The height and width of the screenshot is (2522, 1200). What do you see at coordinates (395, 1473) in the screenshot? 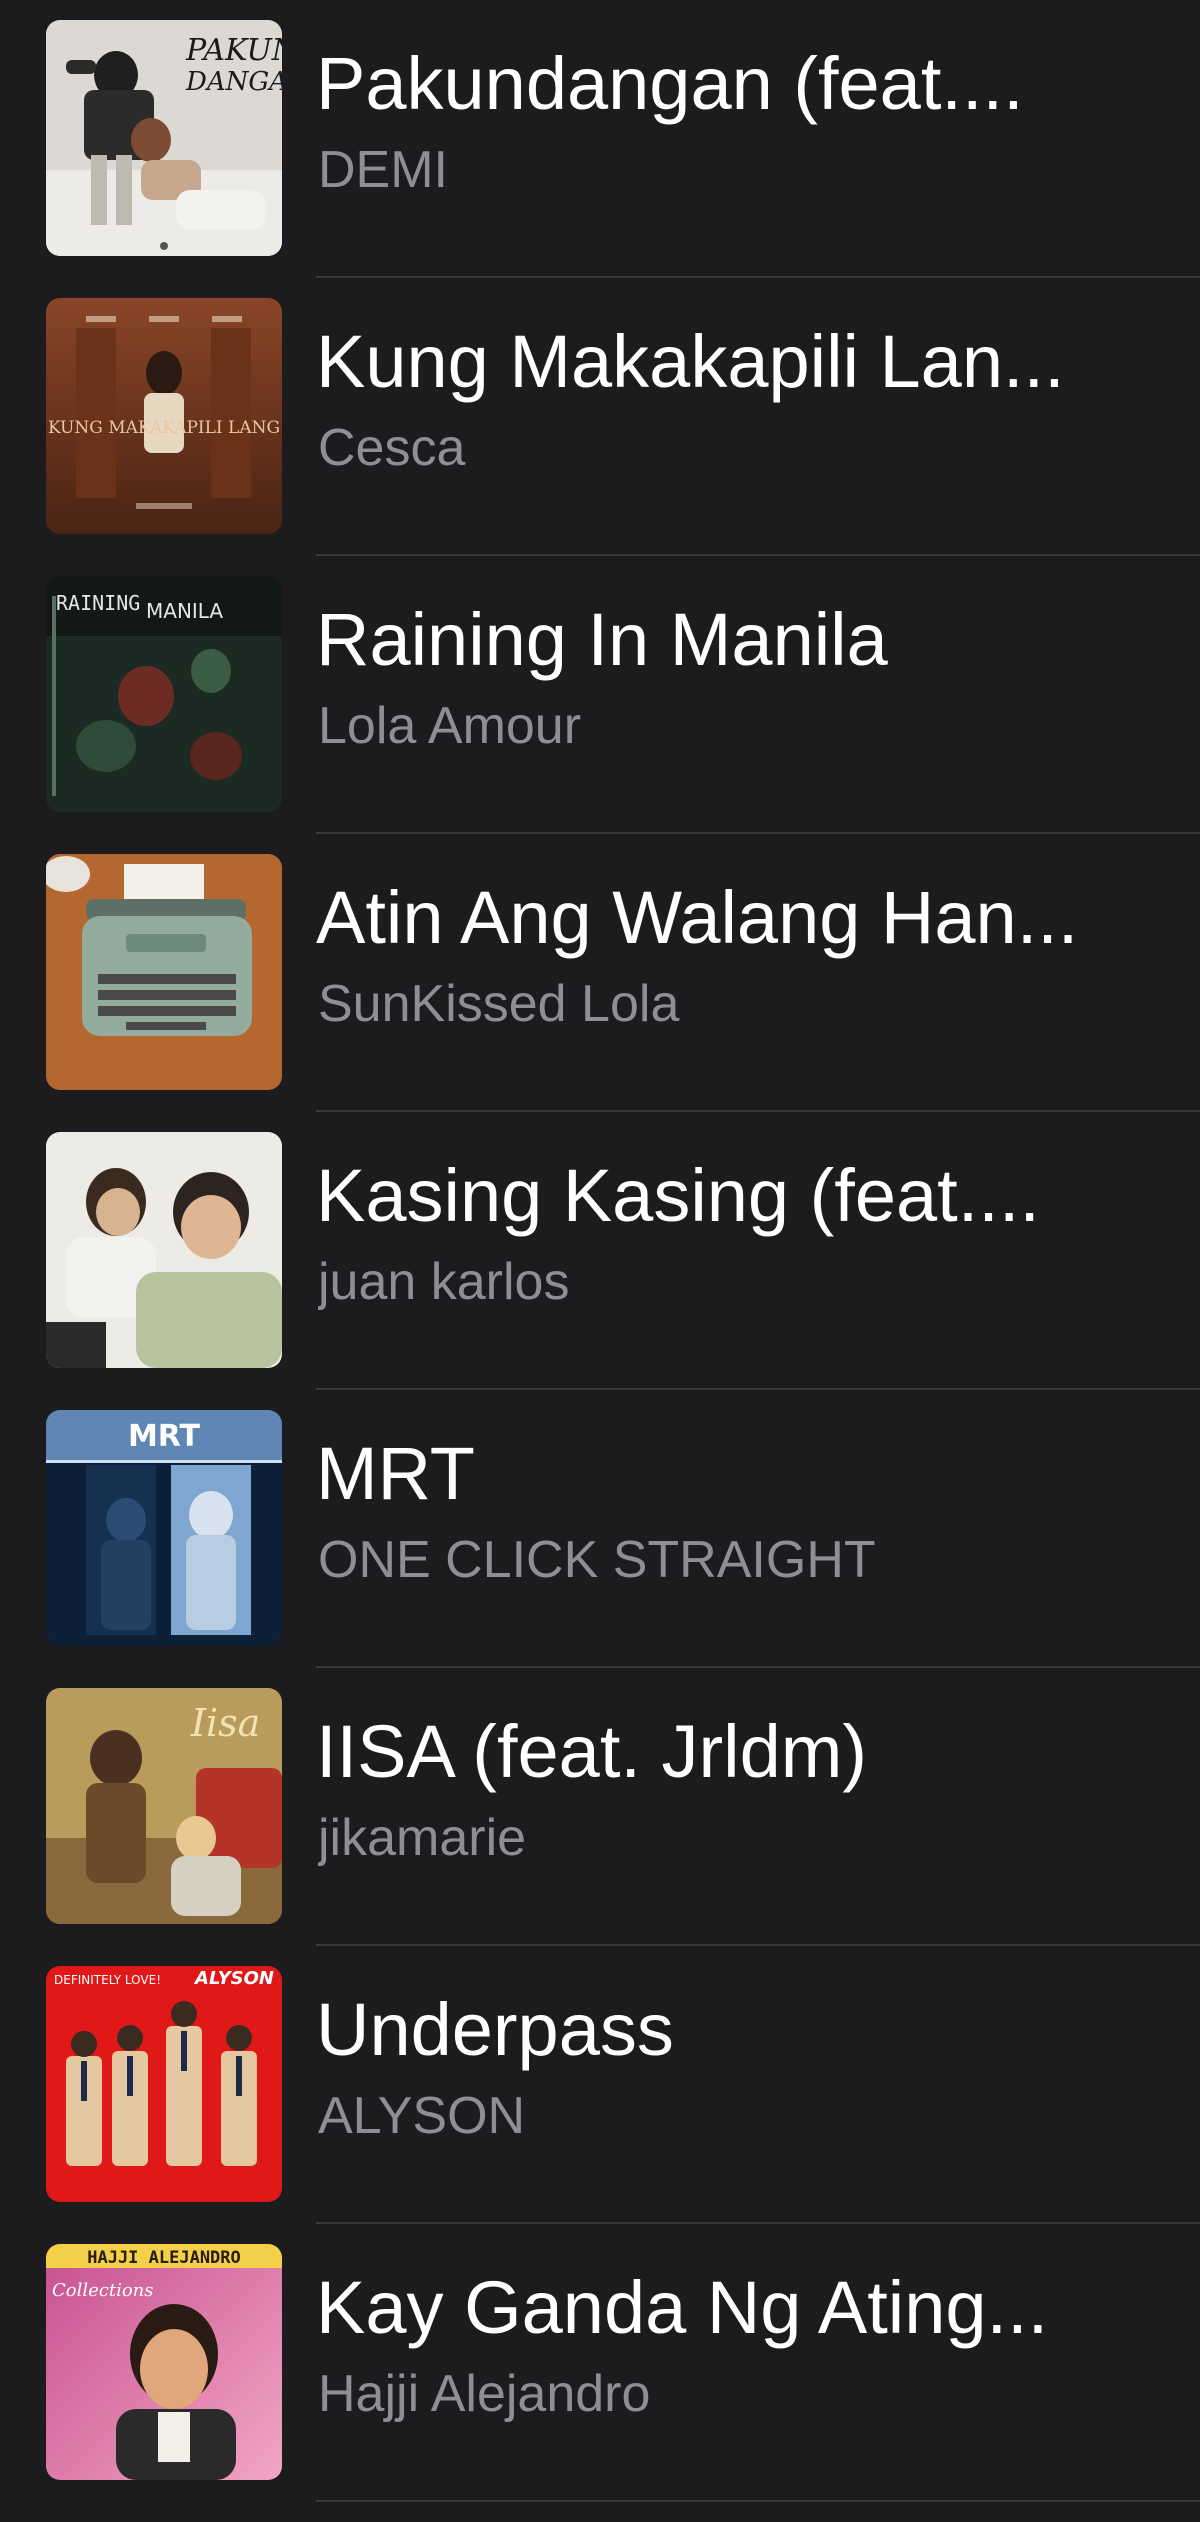
I see `song-title: MRT` at bounding box center [395, 1473].